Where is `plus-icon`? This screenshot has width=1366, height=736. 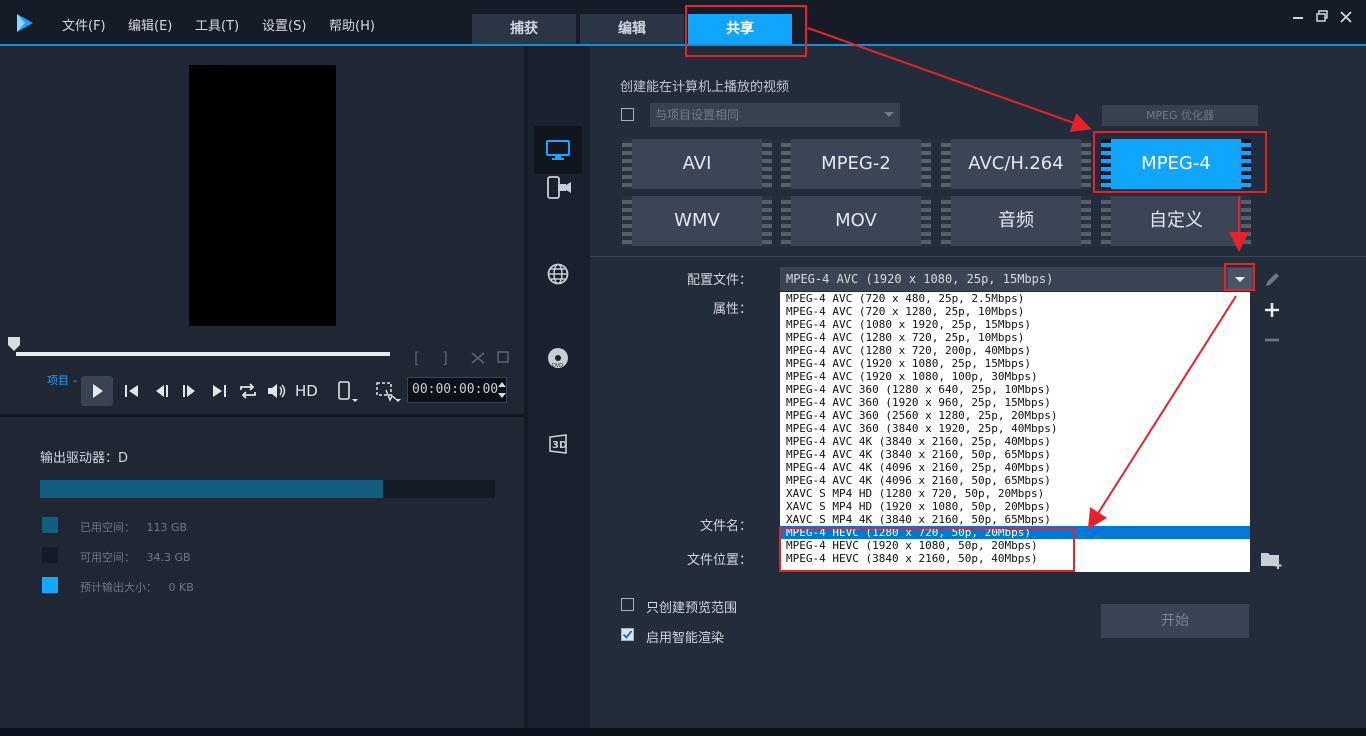 plus-icon is located at coordinates (1272, 310).